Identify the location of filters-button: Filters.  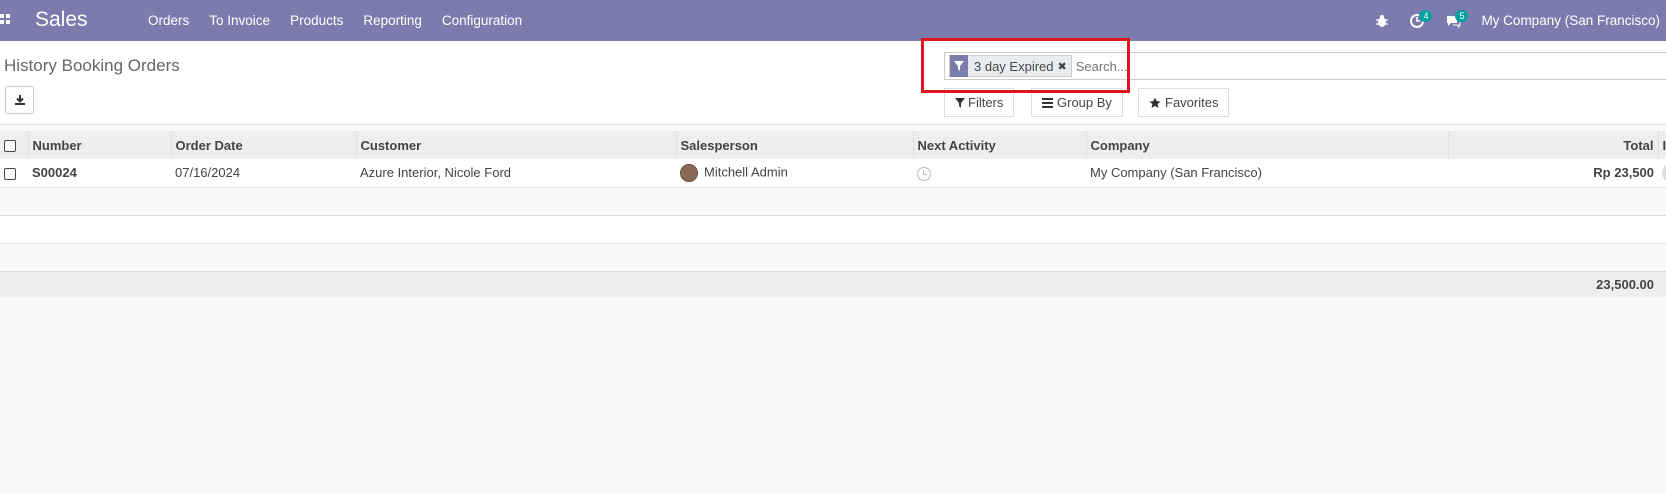
(979, 102).